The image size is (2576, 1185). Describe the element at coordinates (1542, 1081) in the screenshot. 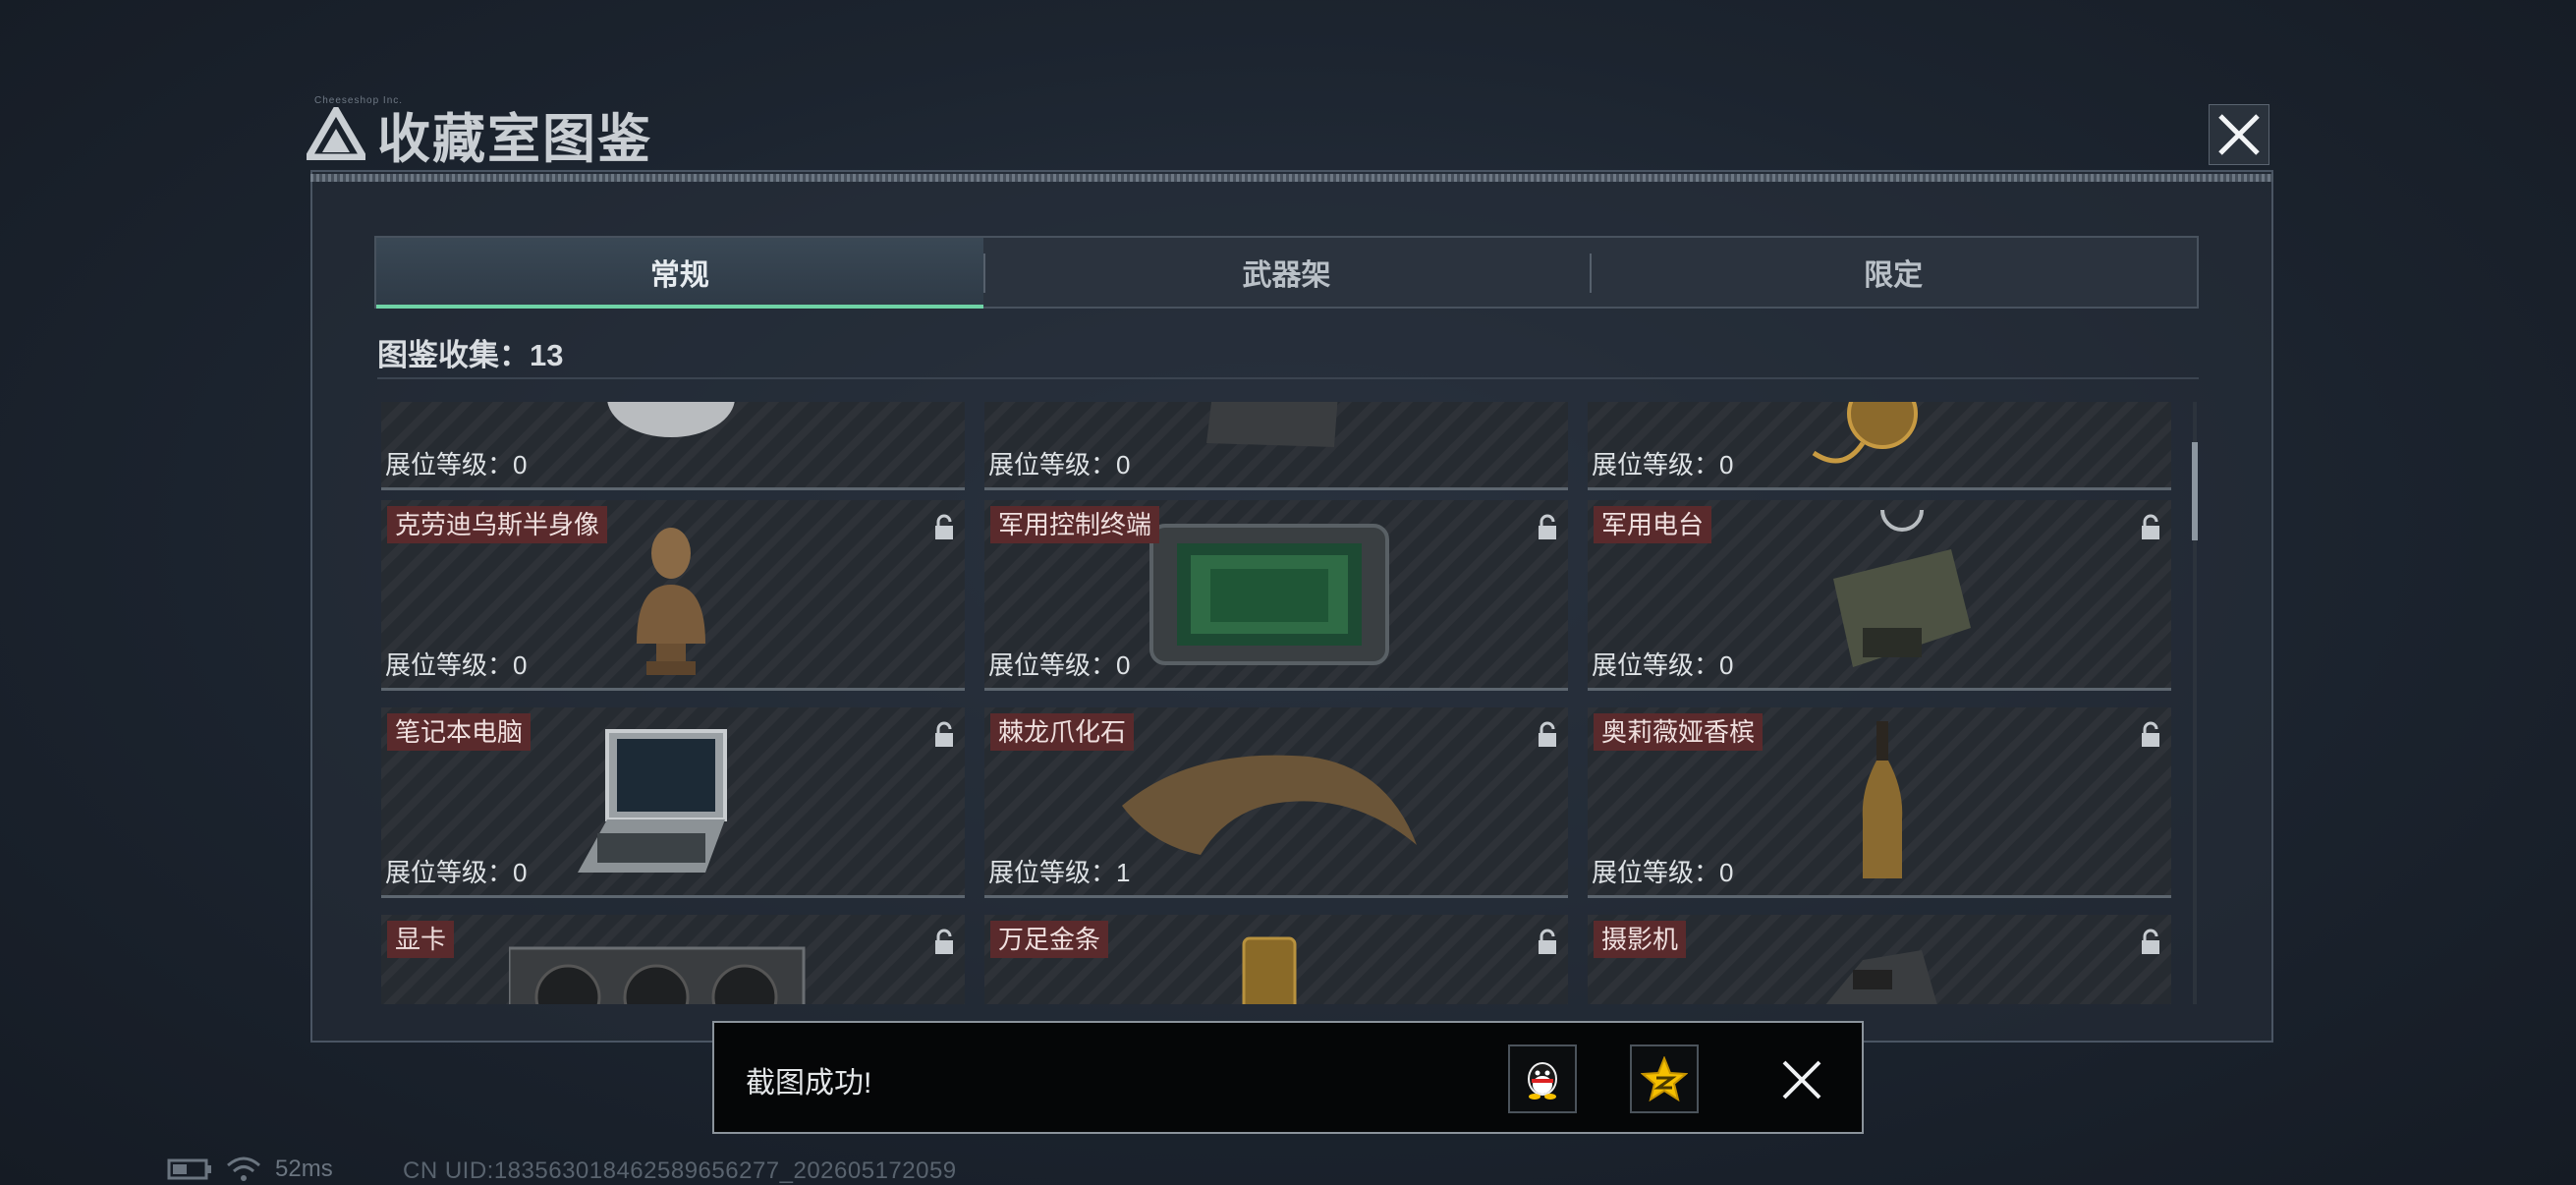

I see `qq-icon` at that location.